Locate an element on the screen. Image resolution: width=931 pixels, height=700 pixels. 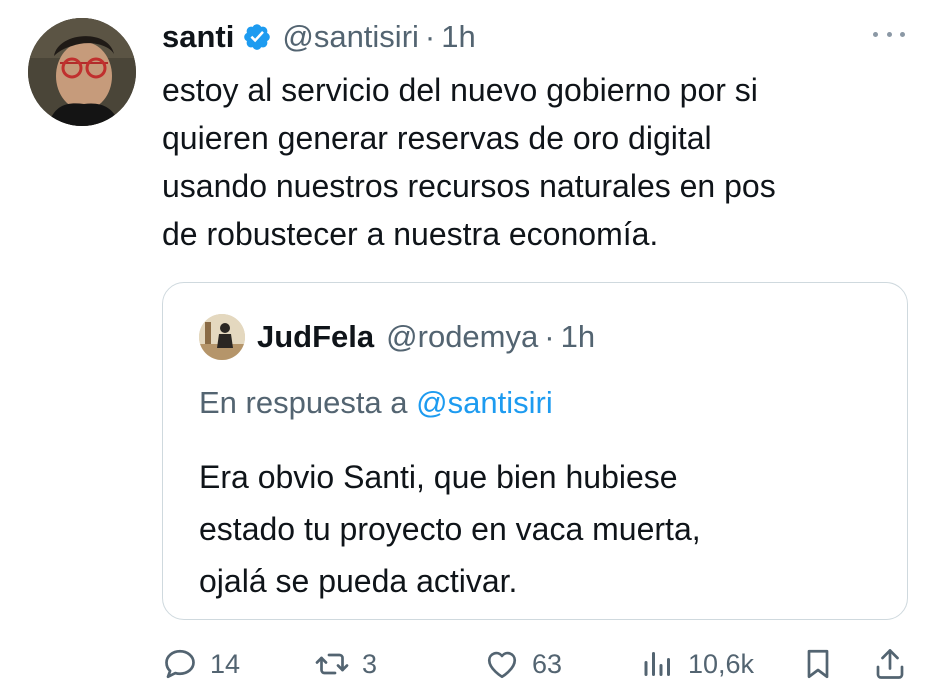
reply-mention-link: @santisiri is located at coordinates (484, 402).